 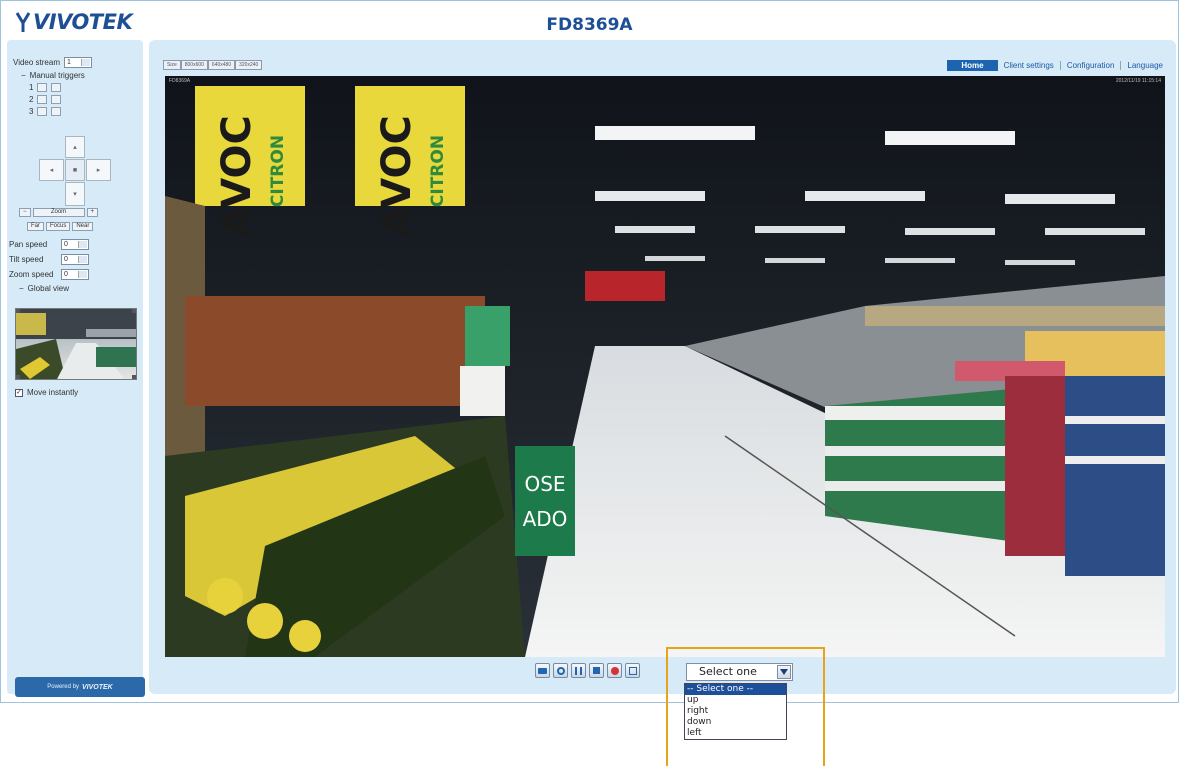 What do you see at coordinates (587, 670) in the screenshot?
I see `video-toolbar` at bounding box center [587, 670].